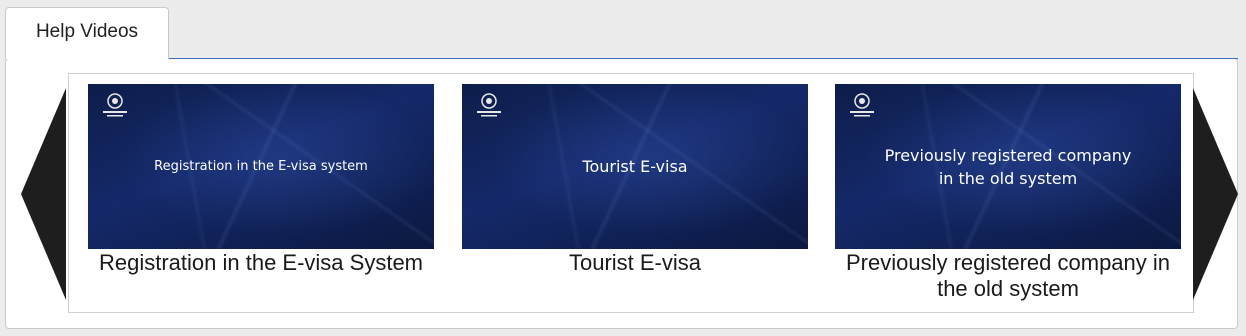  I want to click on video-caption: Tourist E-visa, so click(635, 263).